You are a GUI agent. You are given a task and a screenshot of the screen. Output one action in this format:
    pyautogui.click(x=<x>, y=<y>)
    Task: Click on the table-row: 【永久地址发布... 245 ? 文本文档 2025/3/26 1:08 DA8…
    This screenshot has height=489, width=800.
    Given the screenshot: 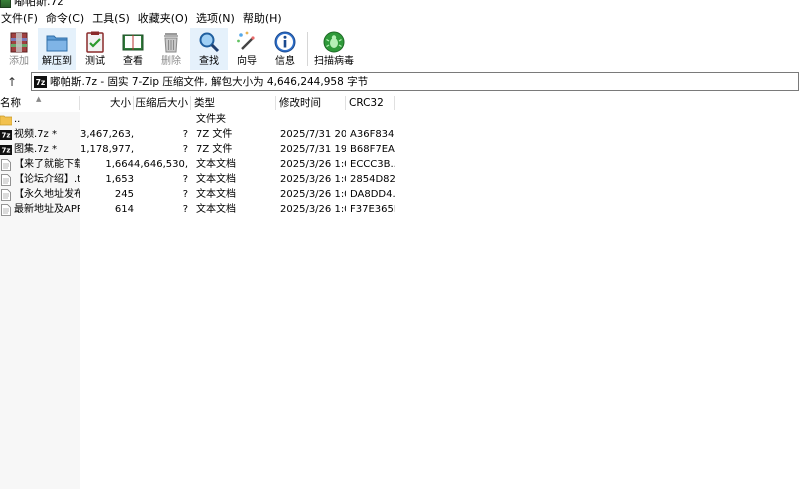 What is the action you would take?
    pyautogui.click(x=197, y=194)
    